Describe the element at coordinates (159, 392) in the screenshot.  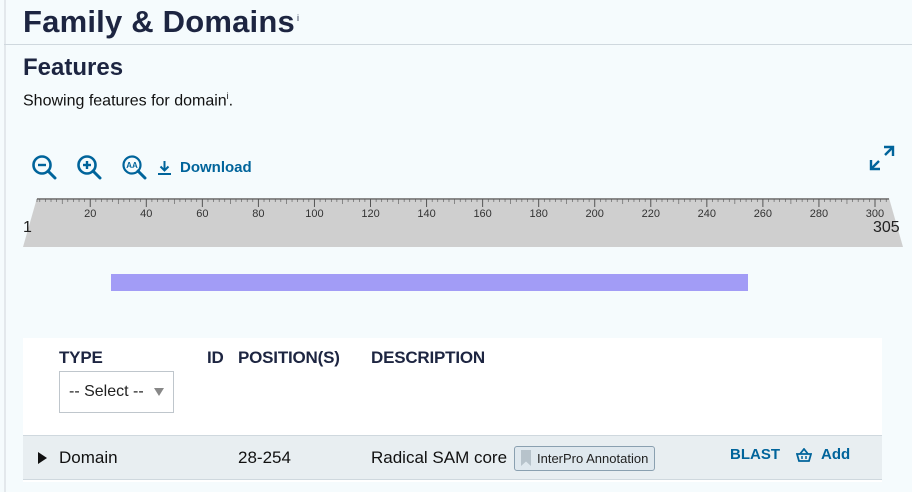
I see `chevron-down-icon` at that location.